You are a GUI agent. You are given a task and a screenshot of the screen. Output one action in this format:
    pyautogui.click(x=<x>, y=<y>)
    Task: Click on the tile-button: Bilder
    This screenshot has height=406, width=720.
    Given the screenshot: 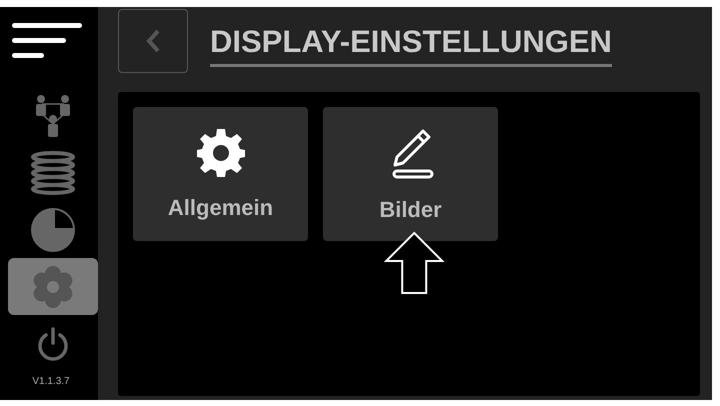 What is the action you would take?
    pyautogui.click(x=410, y=174)
    